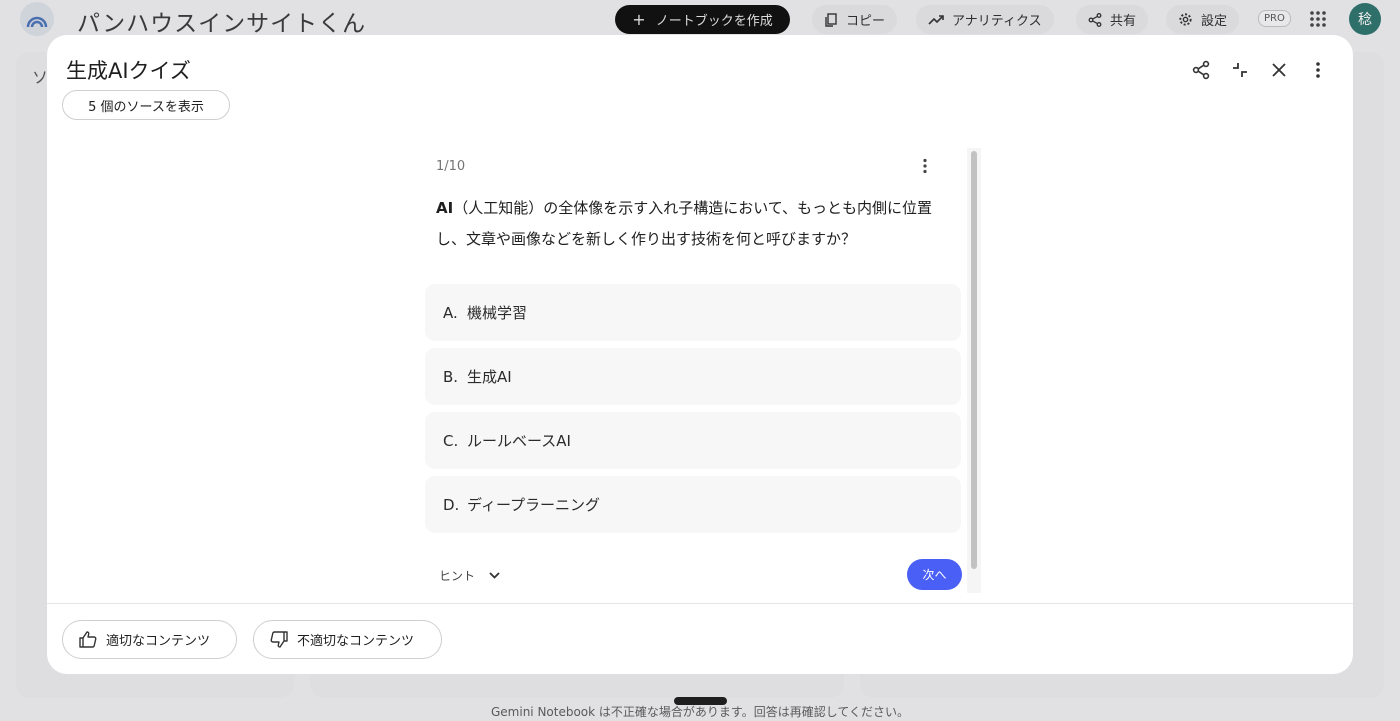  I want to click on analytics-button: アナリティクス, so click(985, 19).